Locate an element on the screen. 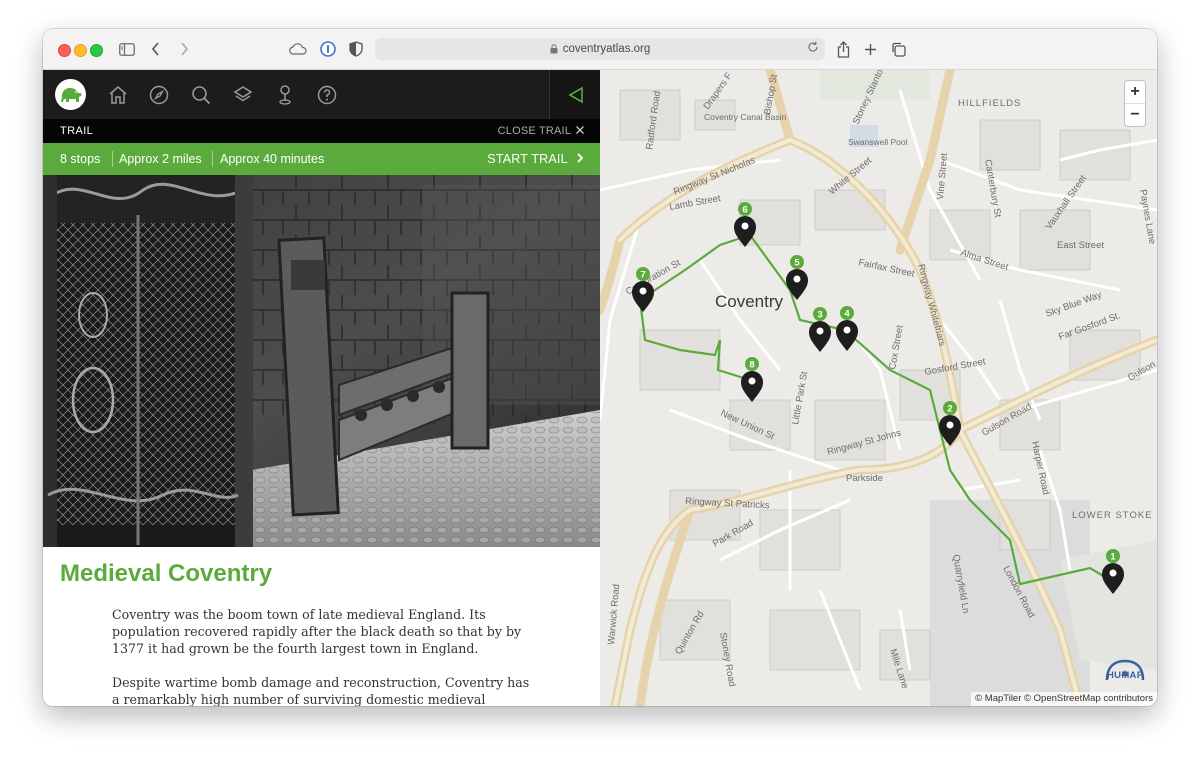 The image size is (1200, 763). humap-logo: HUMAP is located at coordinates (1125, 671).